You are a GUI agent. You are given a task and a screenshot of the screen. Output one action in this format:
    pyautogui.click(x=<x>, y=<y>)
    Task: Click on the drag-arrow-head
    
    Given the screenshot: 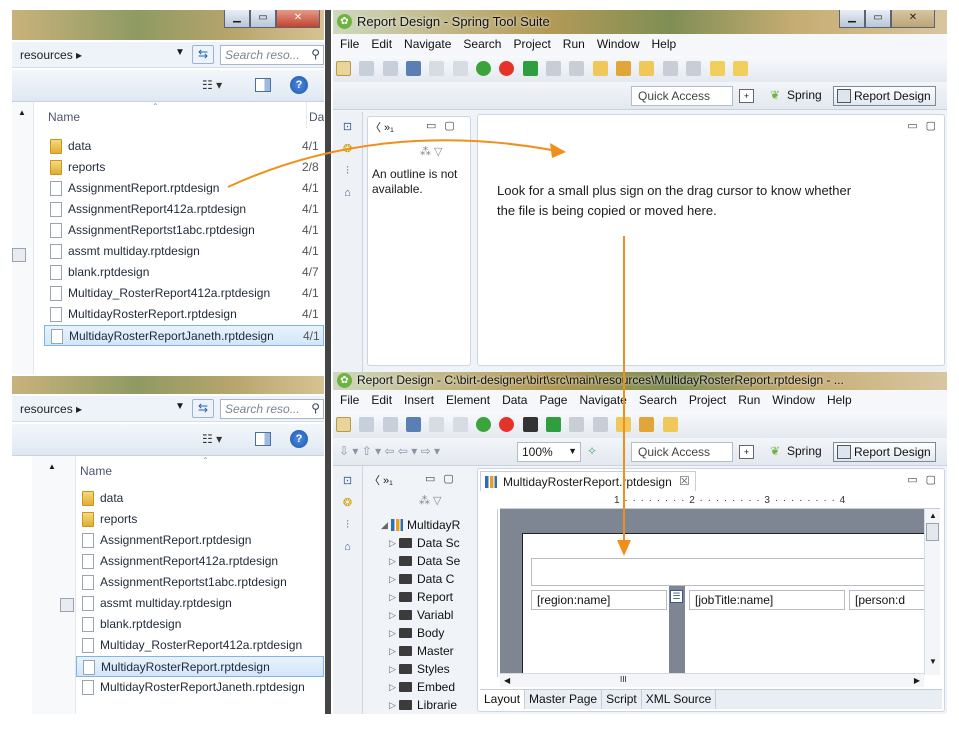 What is the action you would take?
    pyautogui.click(x=558, y=150)
    